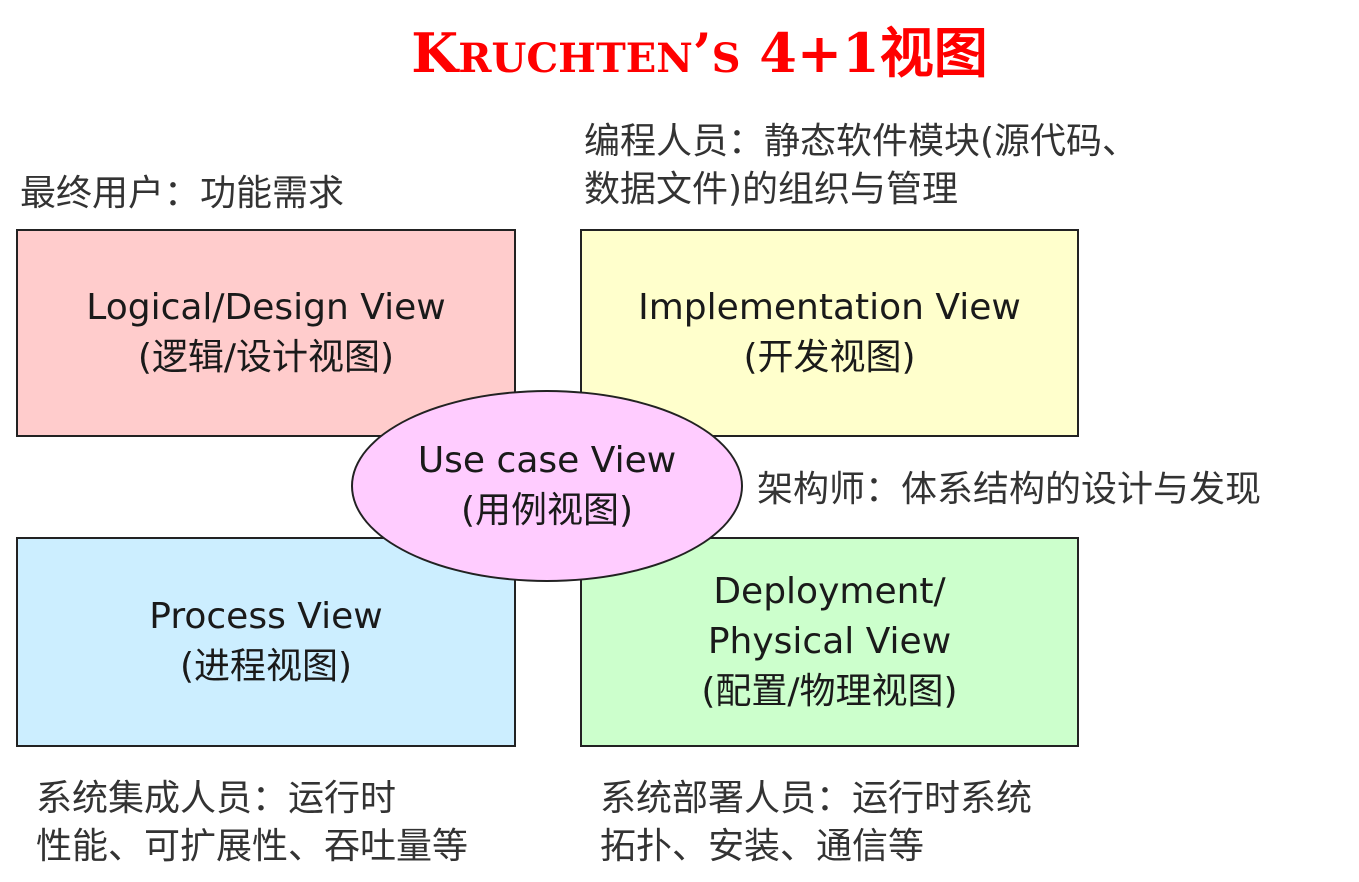  Describe the element at coordinates (726, 58) in the screenshot. I see `title-s: S` at that location.